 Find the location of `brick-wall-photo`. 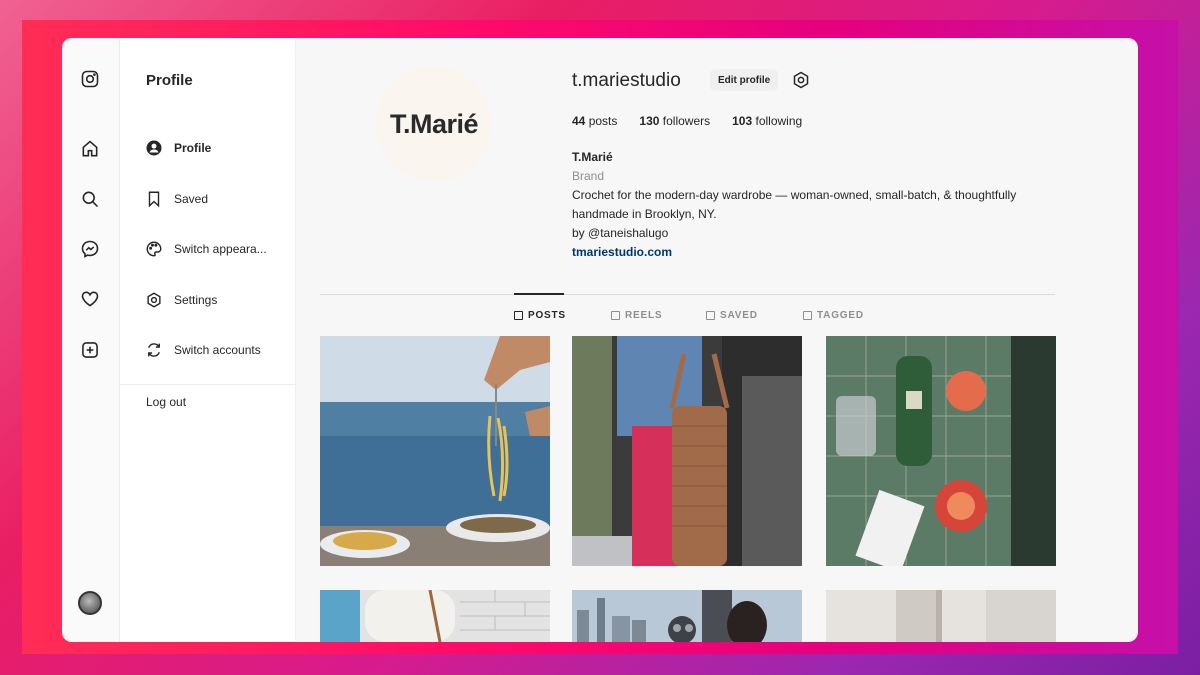

brick-wall-photo is located at coordinates (435, 616).